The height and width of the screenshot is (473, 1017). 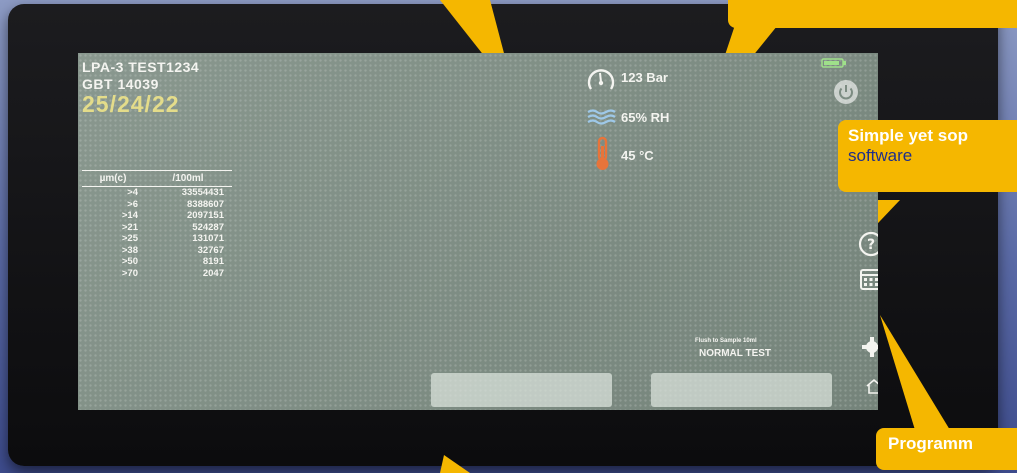 What do you see at coordinates (113, 178) in the screenshot?
I see `column-header-size: µm(c)` at bounding box center [113, 178].